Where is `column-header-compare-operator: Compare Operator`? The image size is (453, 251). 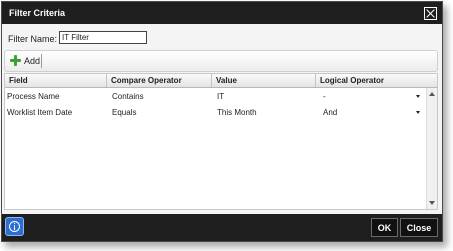
column-header-compare-operator: Compare Operator is located at coordinates (159, 80).